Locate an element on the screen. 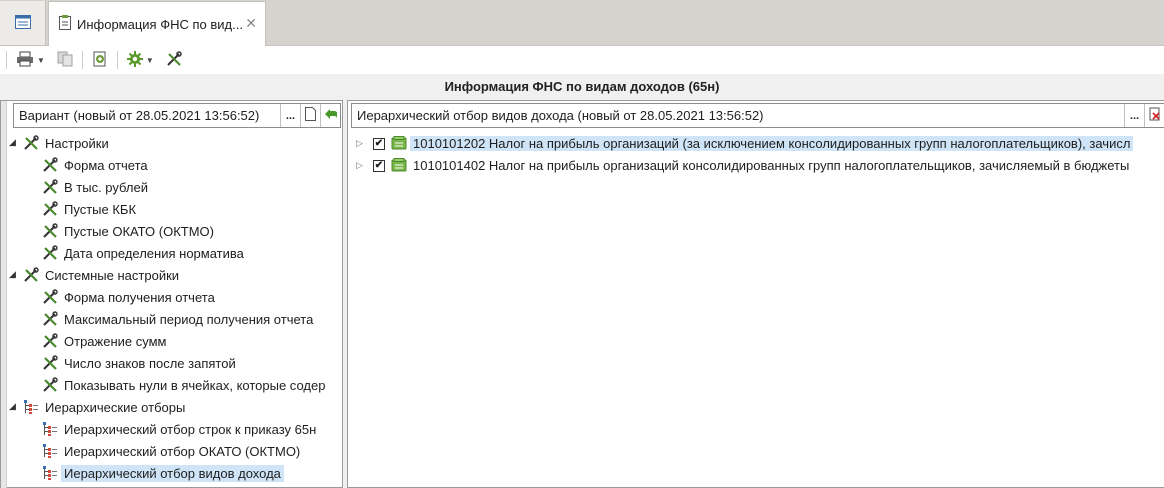 The height and width of the screenshot is (488, 1164). copy-icon is located at coordinates (65, 60).